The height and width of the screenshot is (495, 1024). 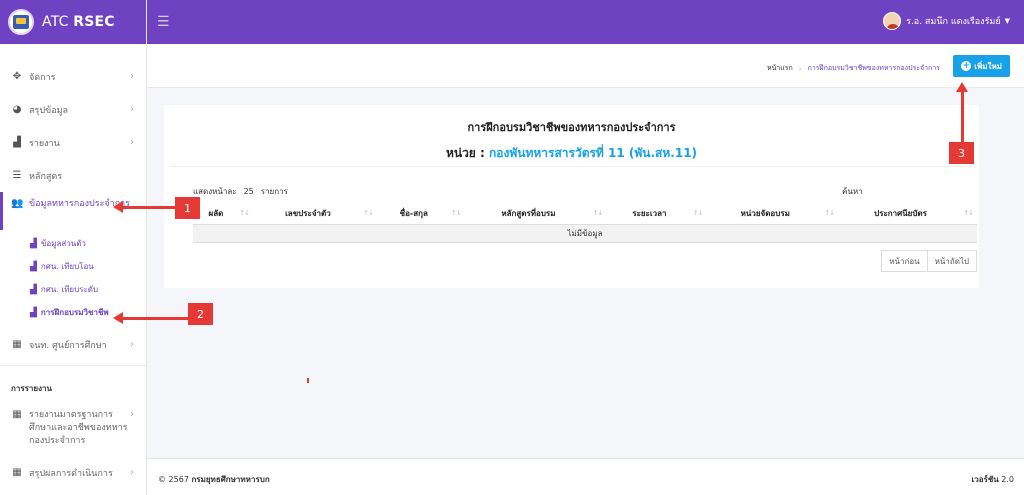 What do you see at coordinates (988, 66) in the screenshot?
I see `add-new-label: เพิ่มใหม่` at bounding box center [988, 66].